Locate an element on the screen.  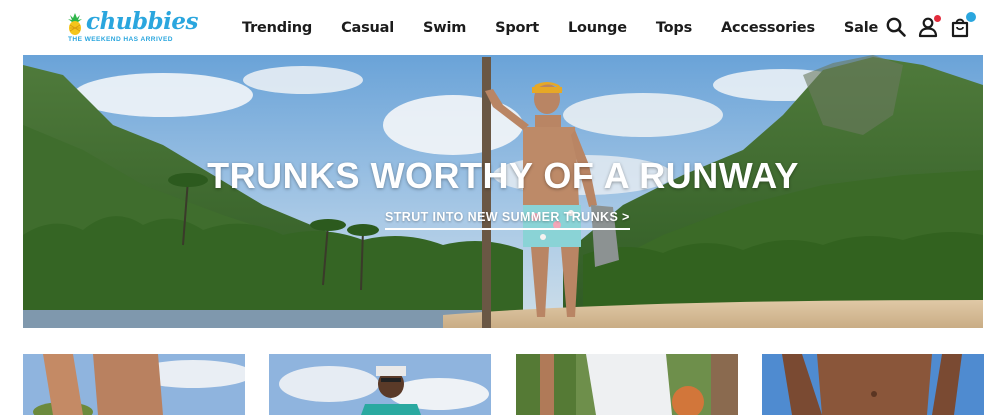
cart-badge is located at coordinates (971, 17).